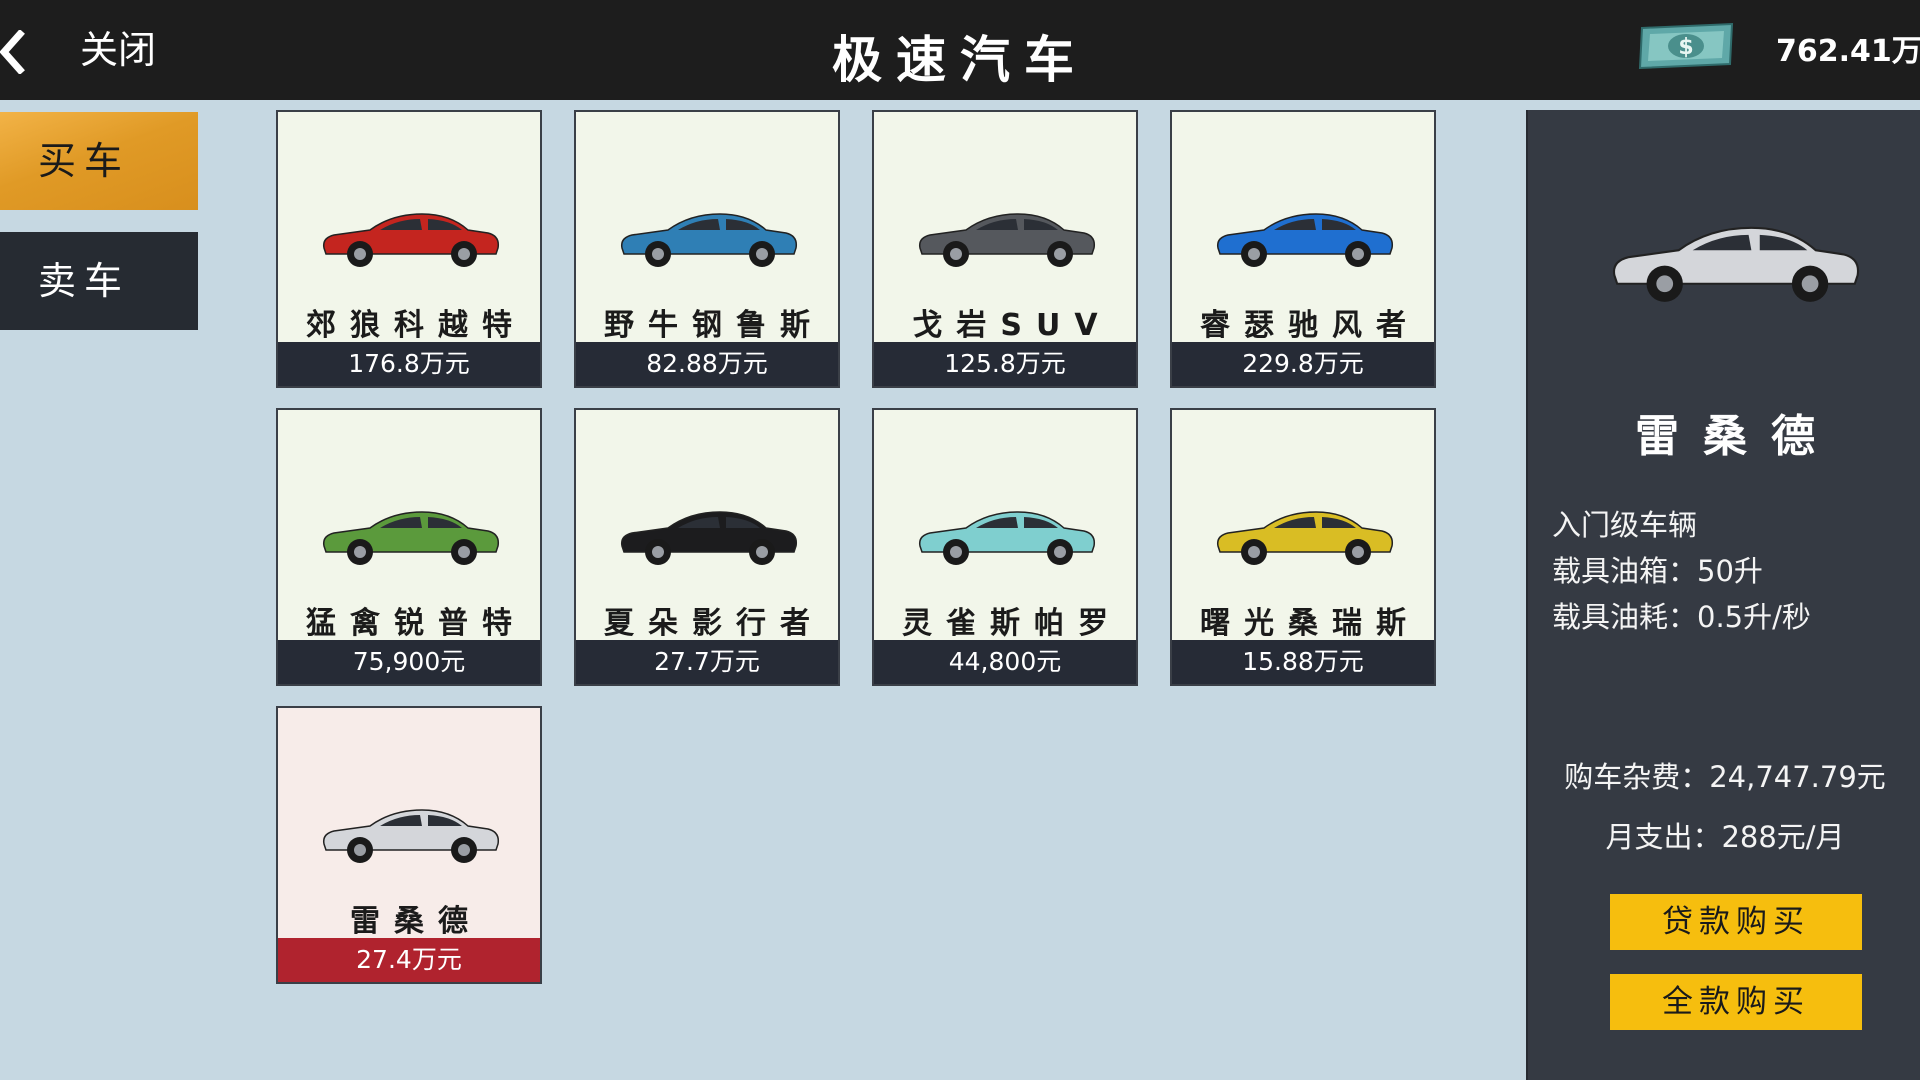  I want to click on car-card: 戈岩SUV 125.8万元, so click(1005, 249).